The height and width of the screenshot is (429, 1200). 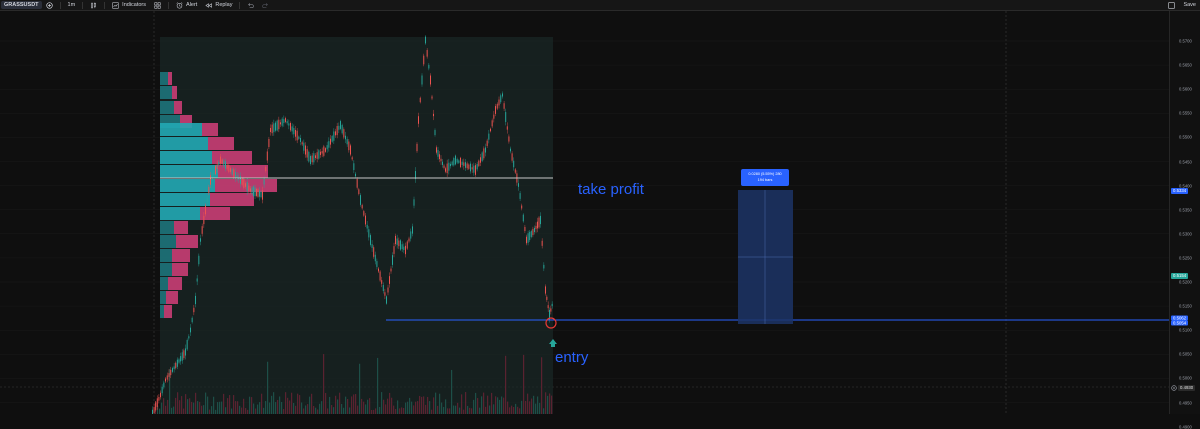 I want to click on redo-button, so click(x=265, y=5).